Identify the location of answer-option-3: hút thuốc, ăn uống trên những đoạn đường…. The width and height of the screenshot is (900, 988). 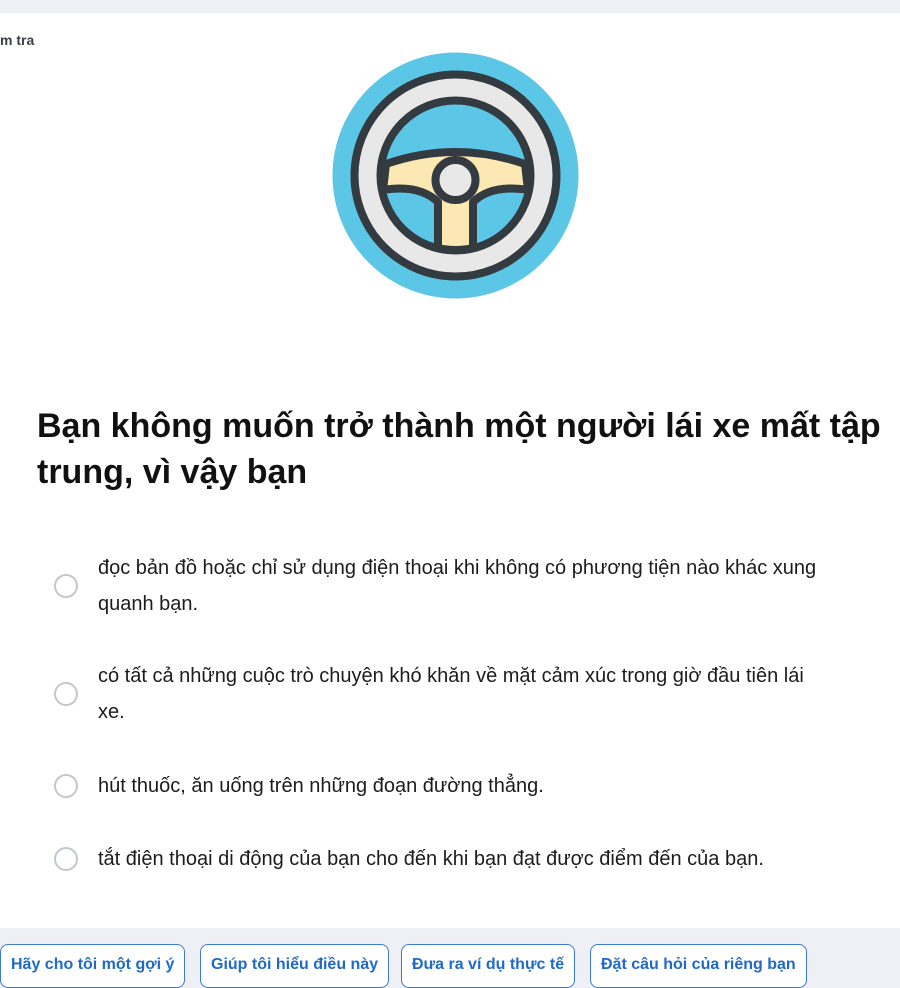
(444, 786).